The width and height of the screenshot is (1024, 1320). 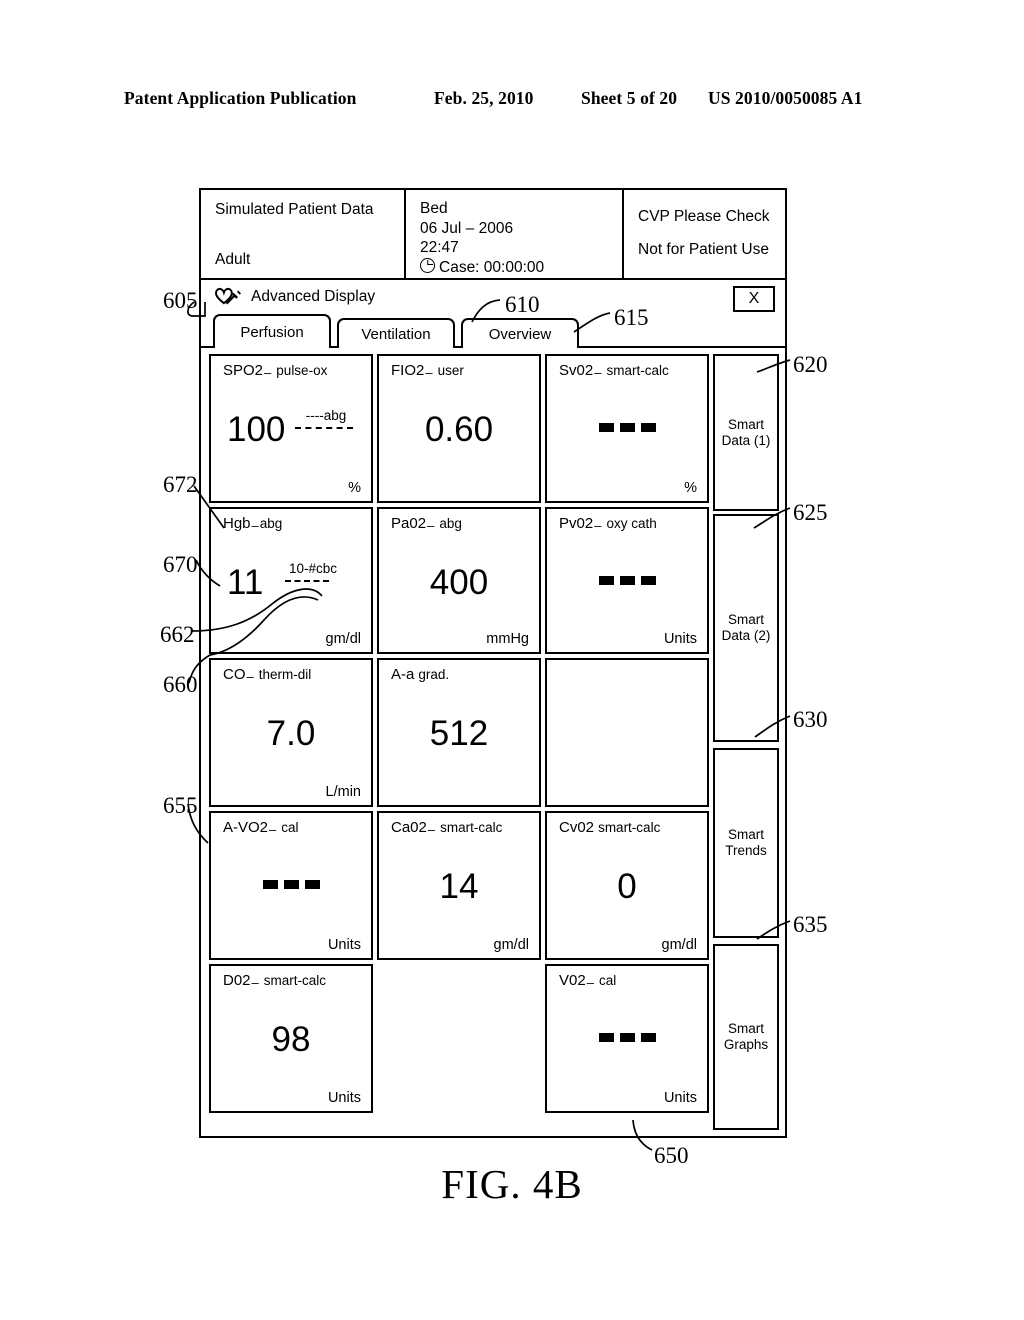 I want to click on tile-do2-sep: –, so click(x=255, y=982).